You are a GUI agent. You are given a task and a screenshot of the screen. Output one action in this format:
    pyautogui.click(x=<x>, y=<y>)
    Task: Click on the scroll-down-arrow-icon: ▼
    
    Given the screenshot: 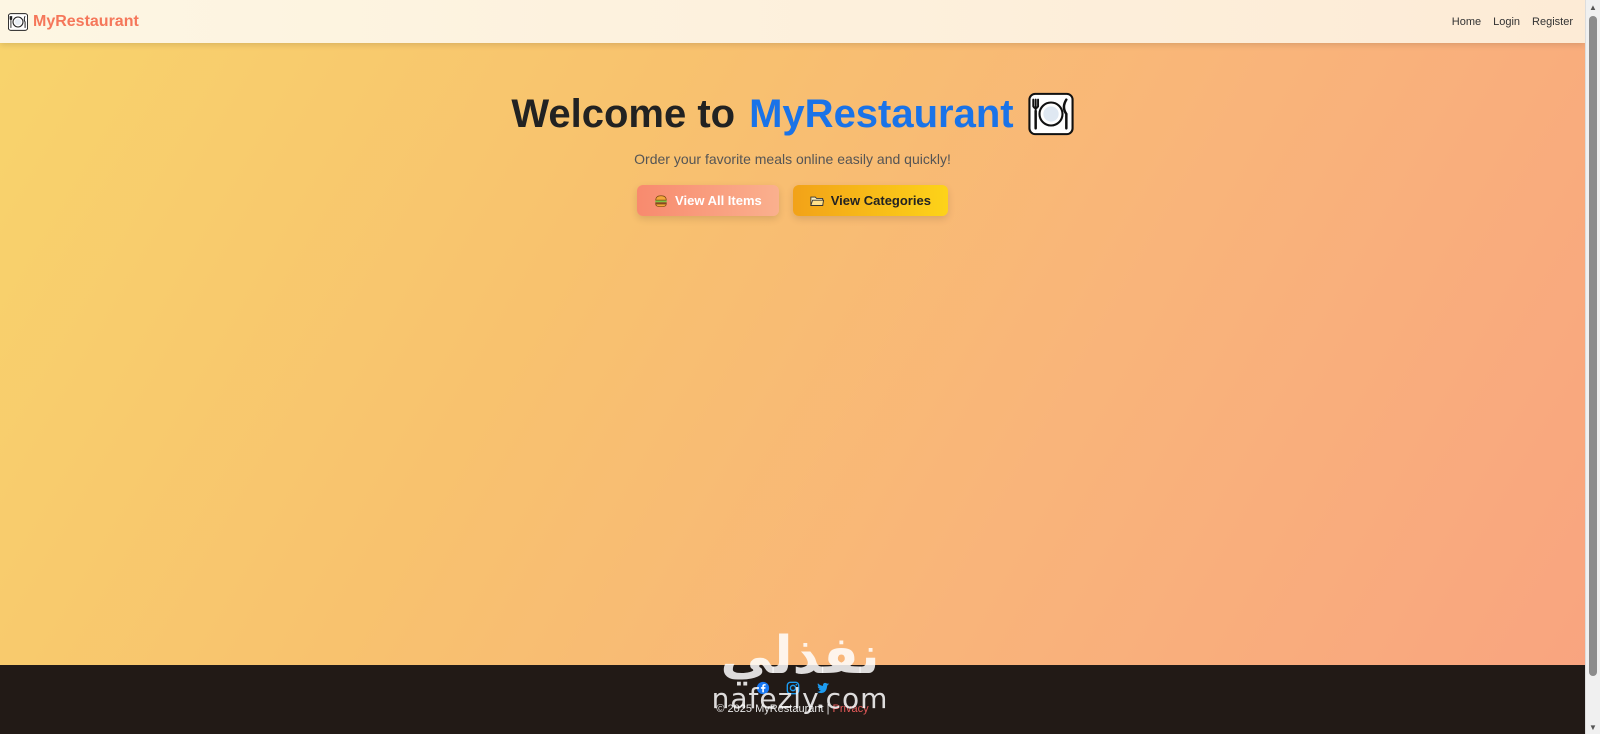 What is the action you would take?
    pyautogui.click(x=1593, y=727)
    